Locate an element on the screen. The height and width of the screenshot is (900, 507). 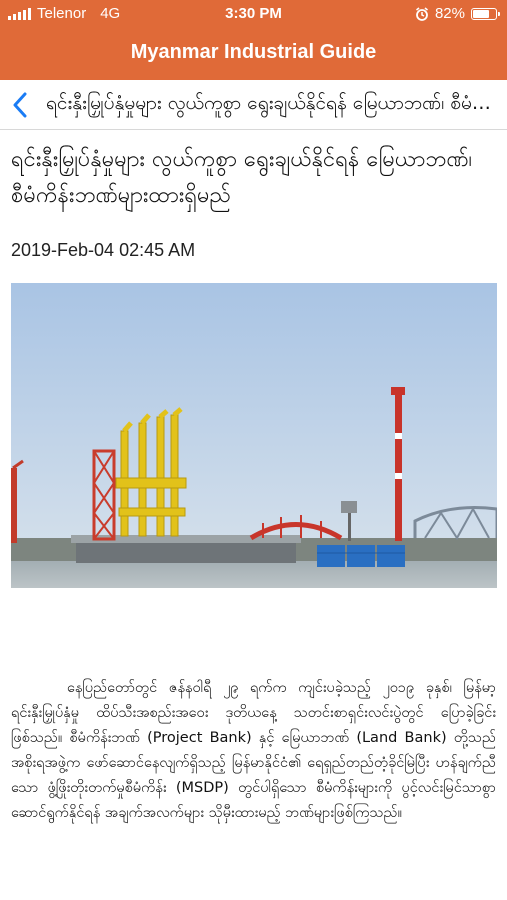
chevron-left-icon is located at coordinates (20, 104).